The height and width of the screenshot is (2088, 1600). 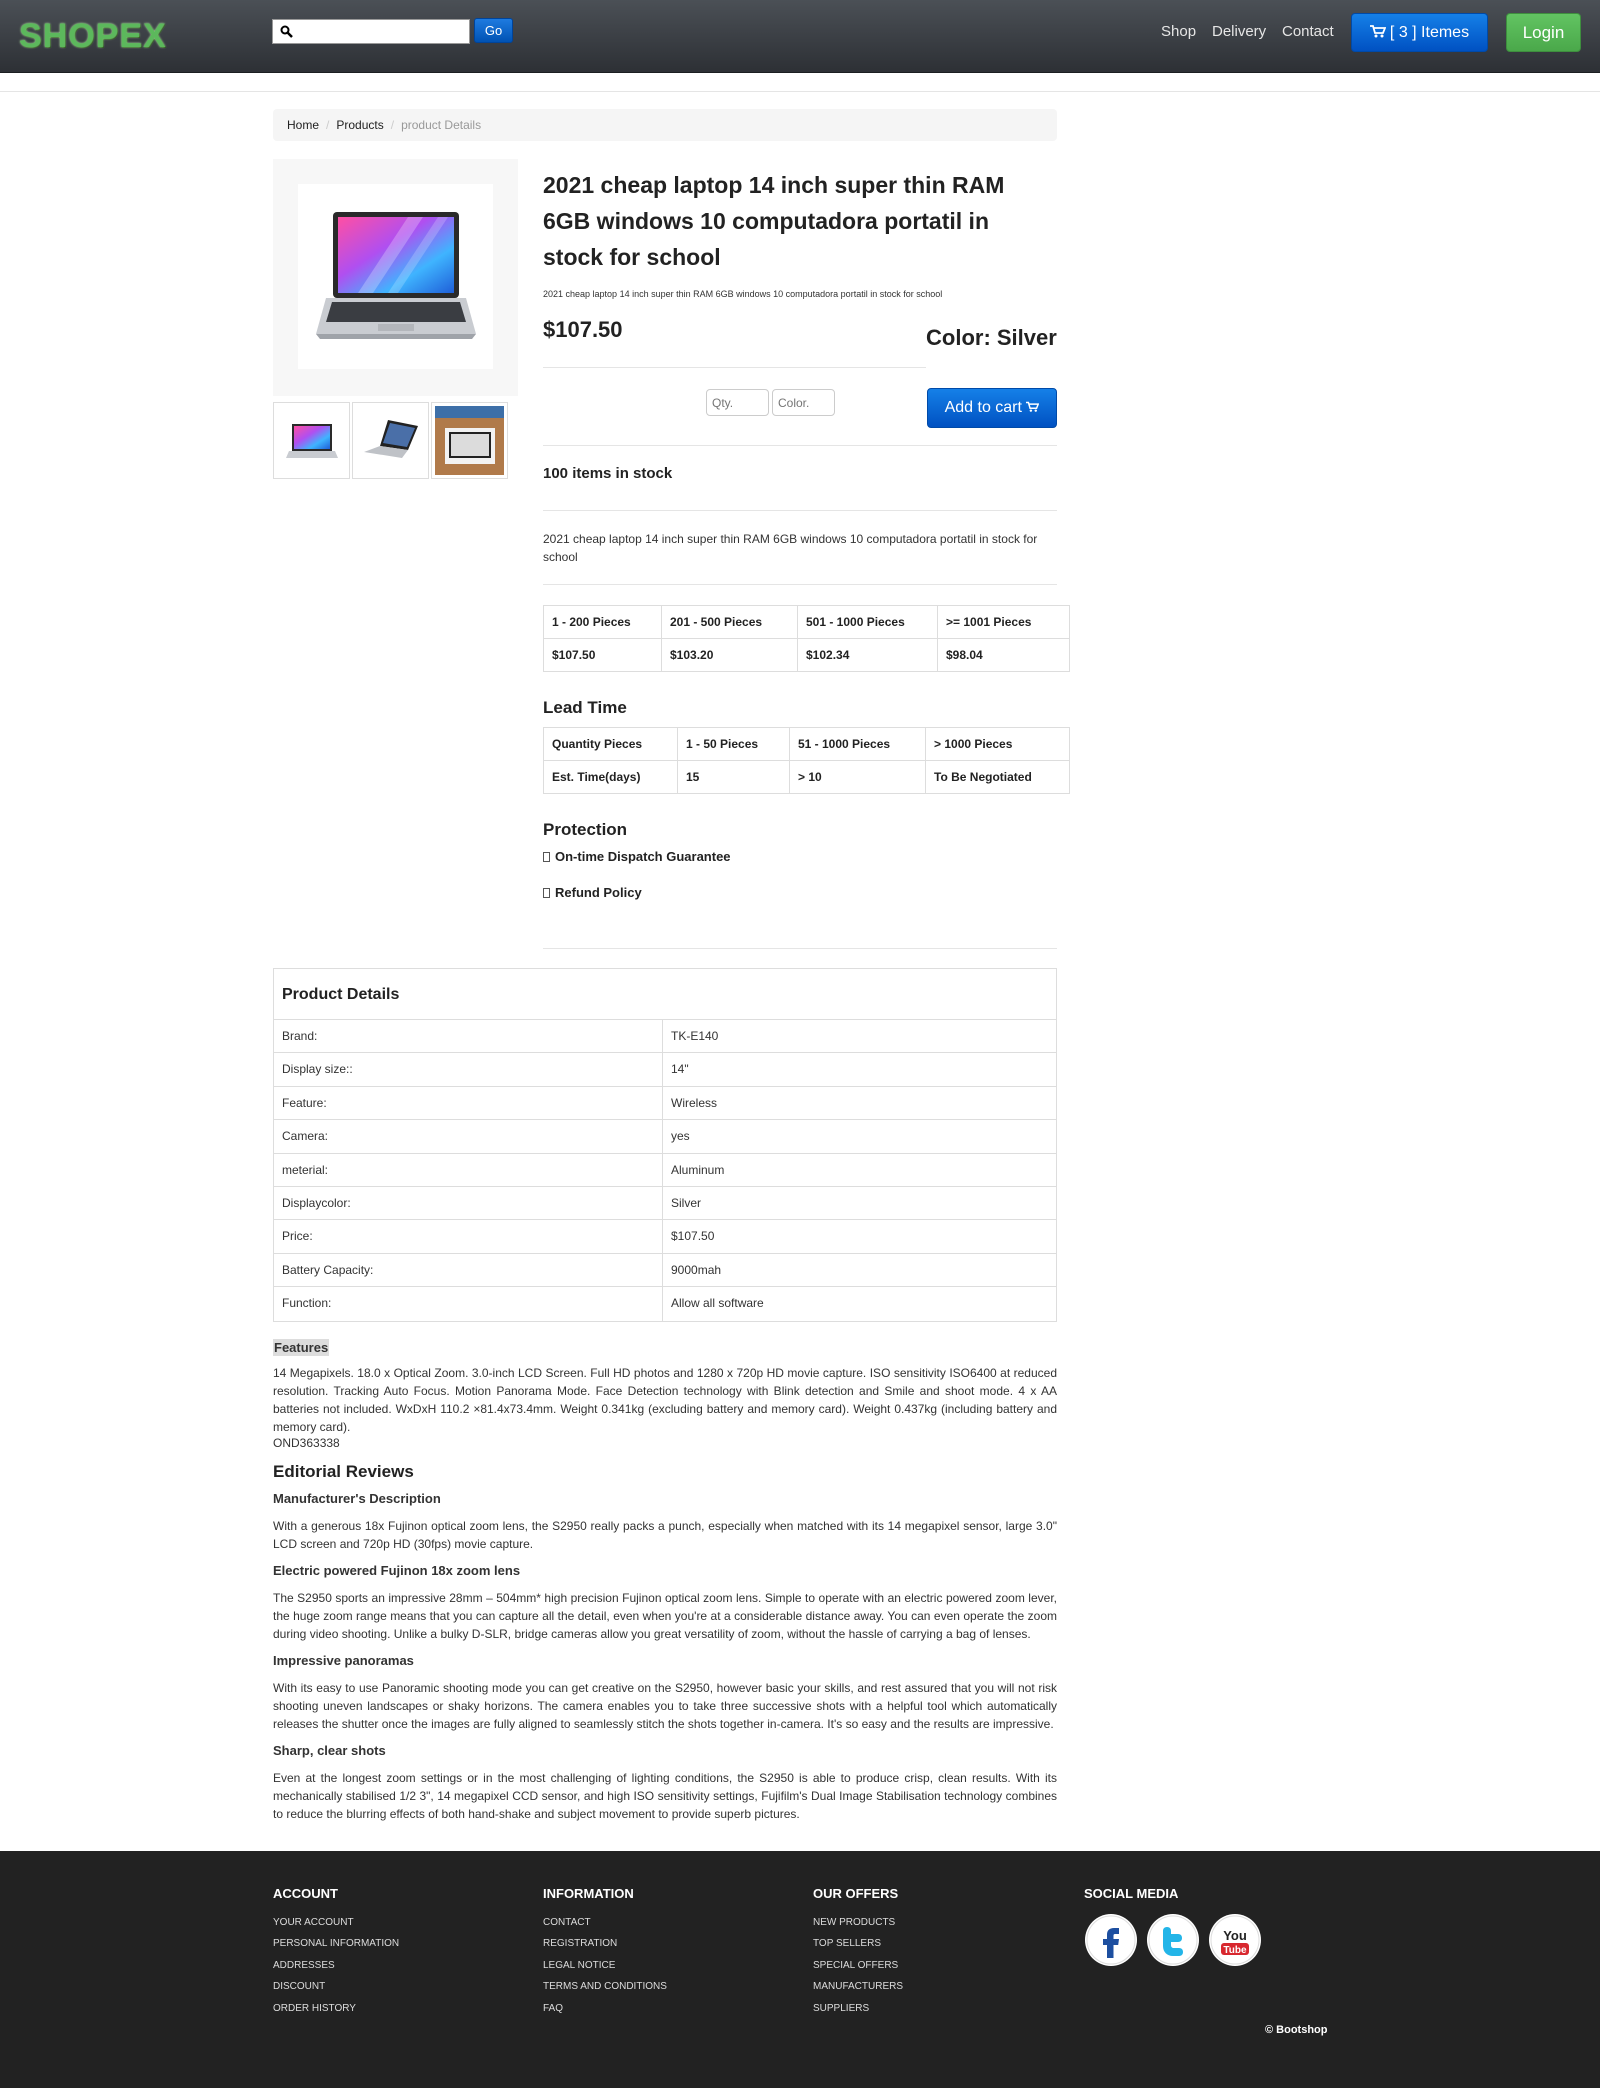 I want to click on quantity-input, so click(x=737, y=402).